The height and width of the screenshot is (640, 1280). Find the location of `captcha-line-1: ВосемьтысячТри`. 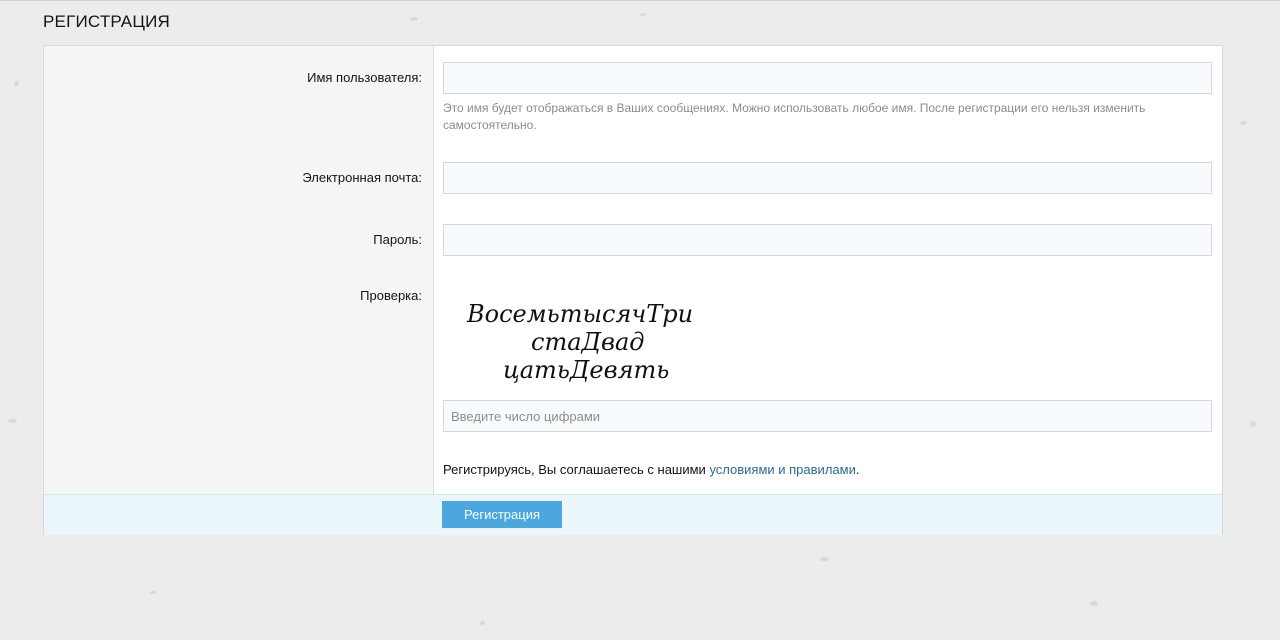

captcha-line-1: ВосемьтысячТри is located at coordinates (579, 314).